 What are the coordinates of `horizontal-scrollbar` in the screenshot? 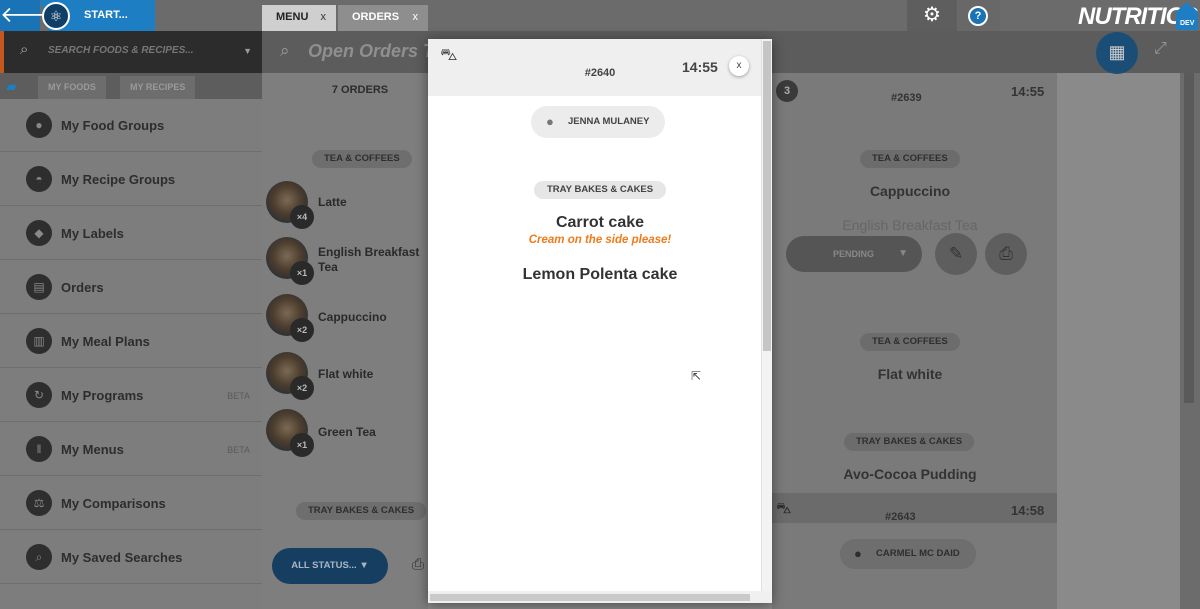 It's located at (600, 597).